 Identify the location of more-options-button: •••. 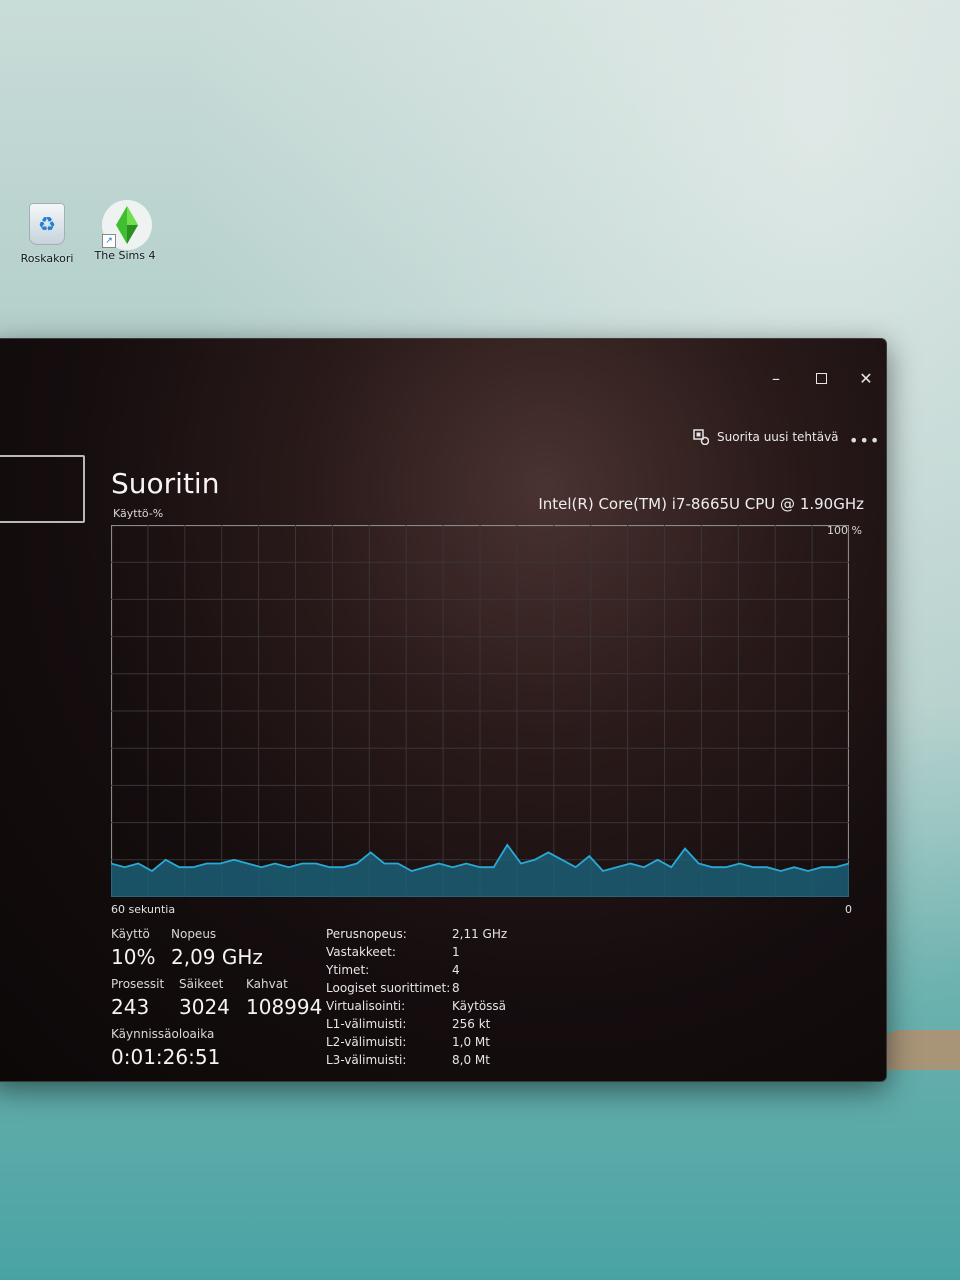
(864, 440).